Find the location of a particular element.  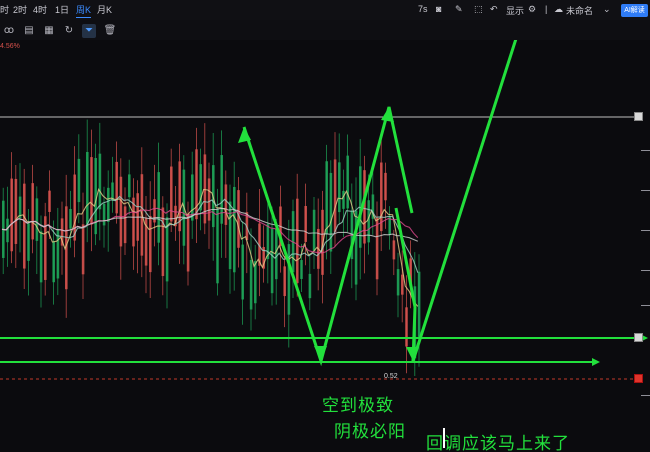

timeframe-month: 月K is located at coordinates (104, 9).